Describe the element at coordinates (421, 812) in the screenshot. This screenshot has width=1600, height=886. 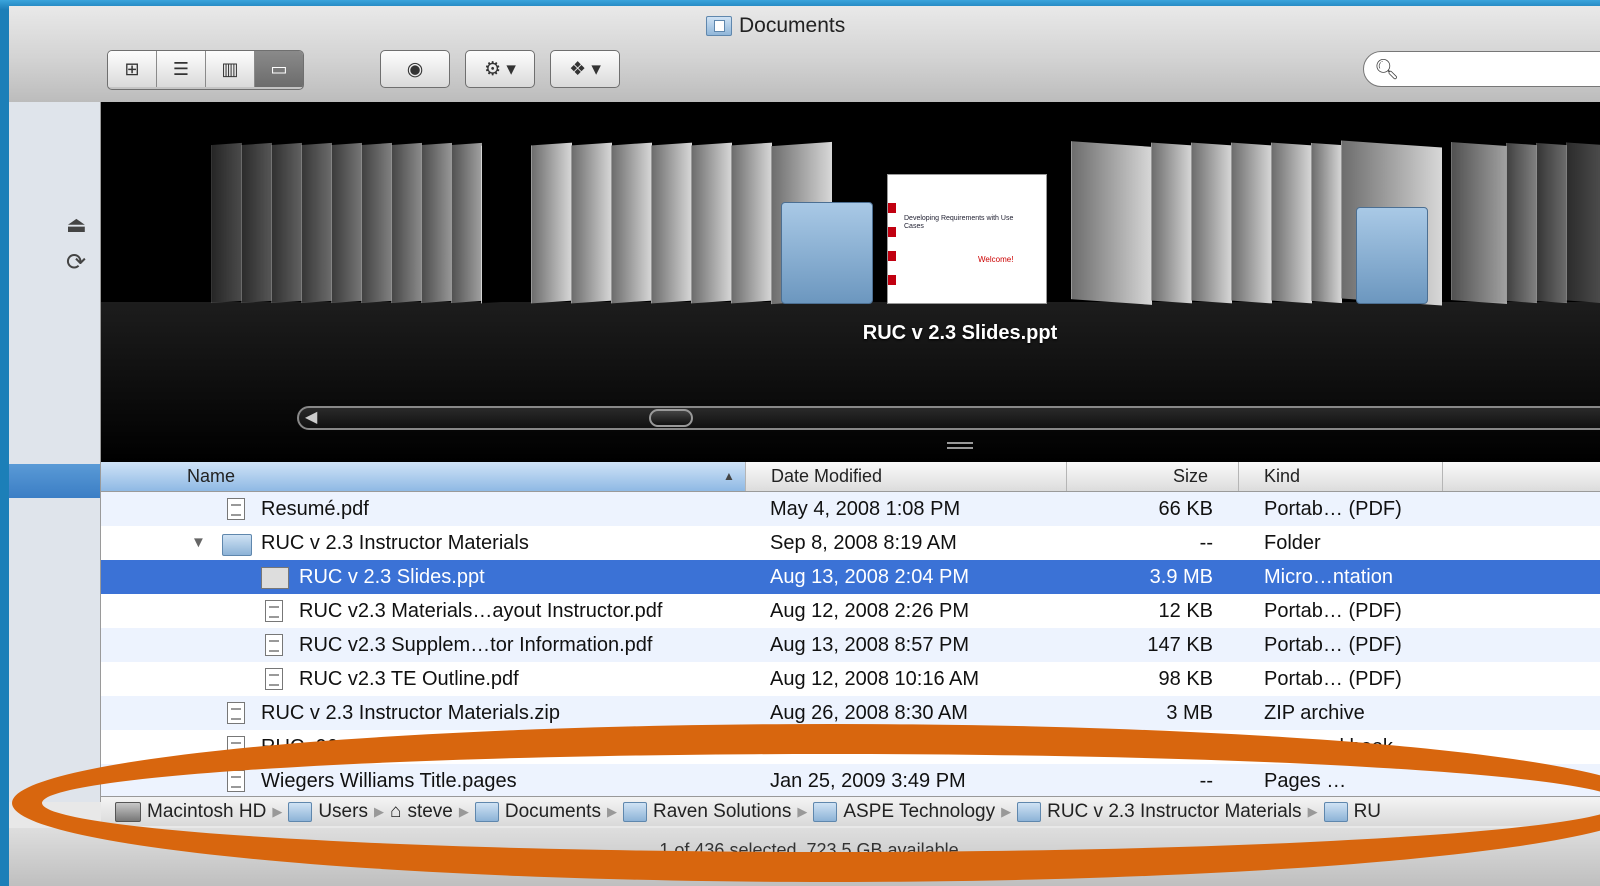
I see `path-item-steve: ⌂ steve` at that location.